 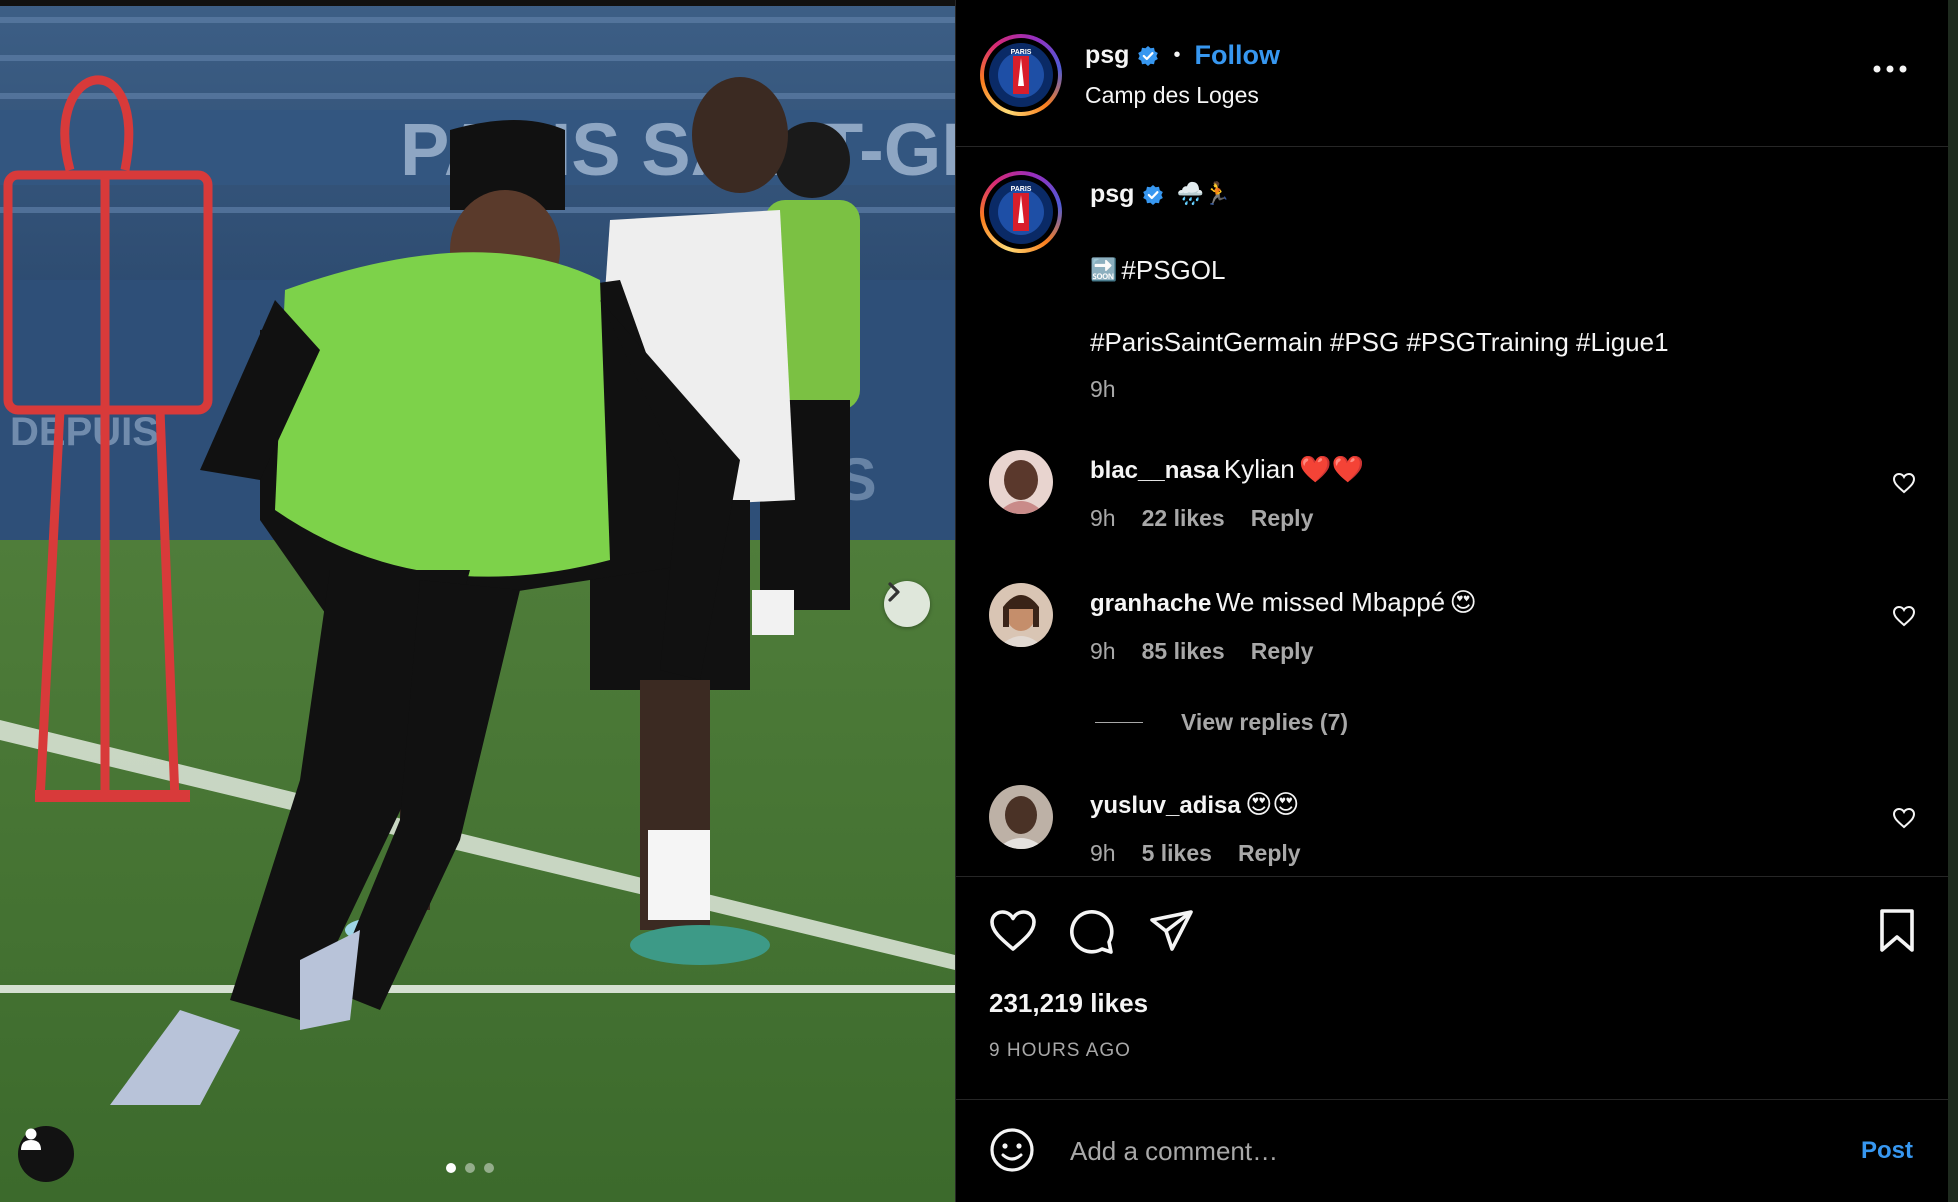 I want to click on svg-text: DEPUIS, so click(x=84, y=432).